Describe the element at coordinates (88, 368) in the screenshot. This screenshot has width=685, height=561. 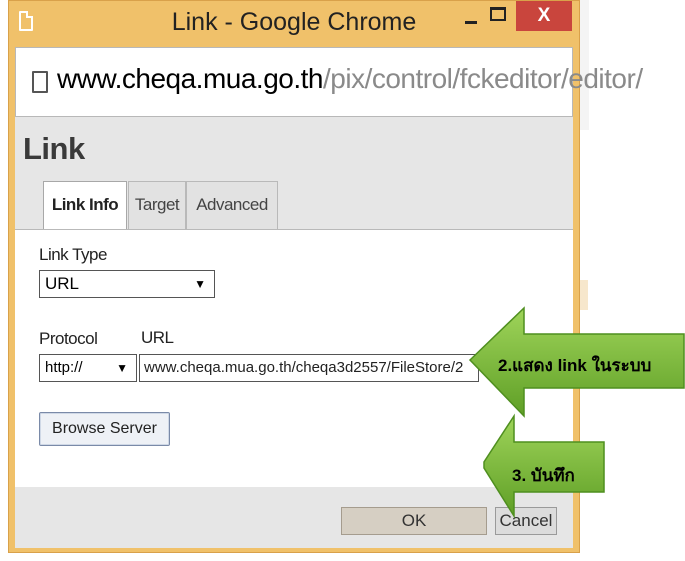
I see `protocol-select: http:// ▼` at that location.